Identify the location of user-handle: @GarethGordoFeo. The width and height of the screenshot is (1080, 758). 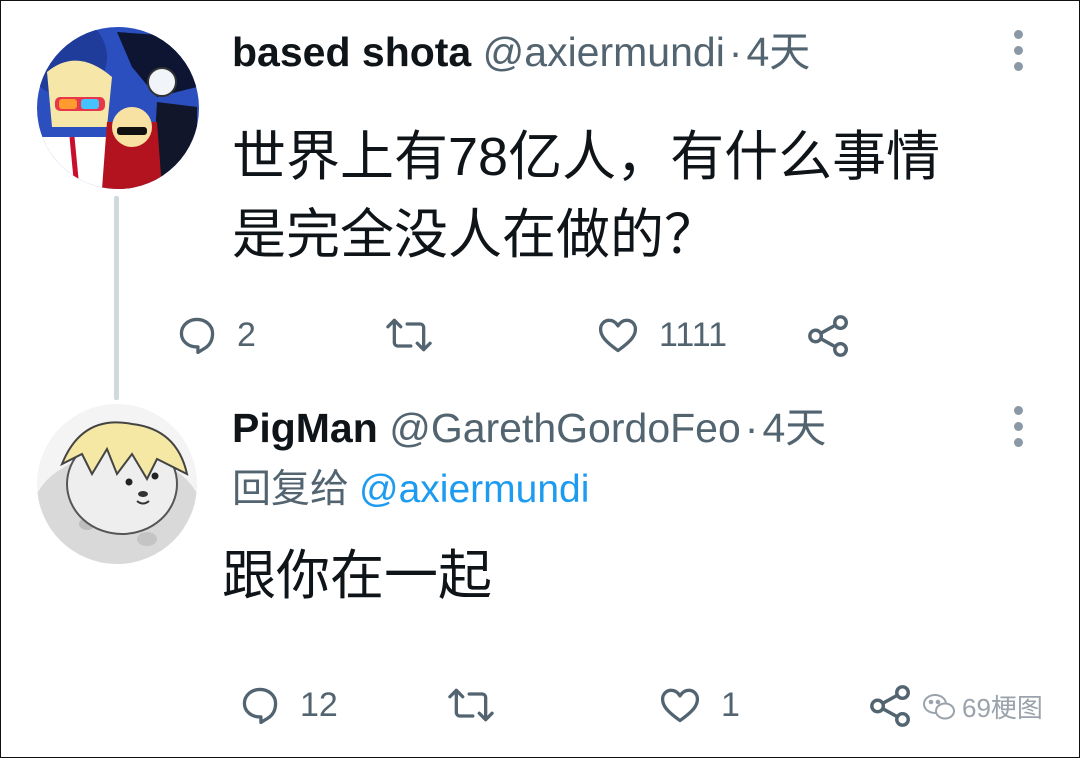
(565, 428).